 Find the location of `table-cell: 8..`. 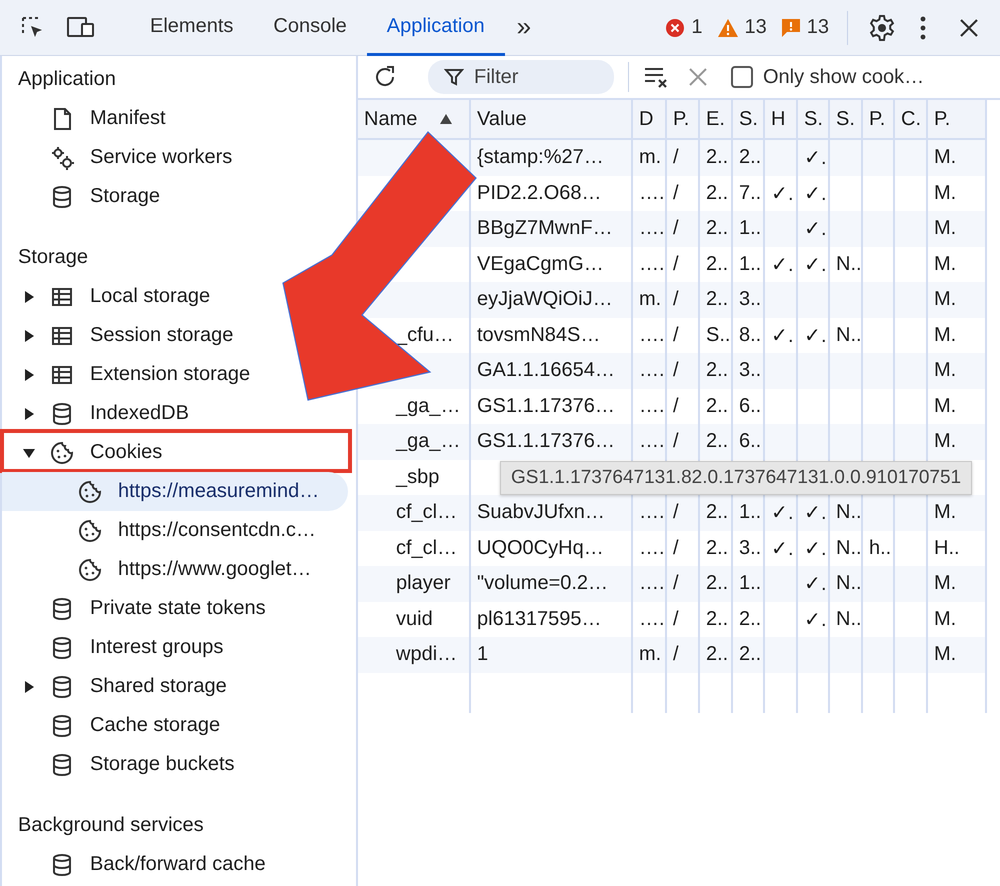

table-cell: 8.. is located at coordinates (750, 335).